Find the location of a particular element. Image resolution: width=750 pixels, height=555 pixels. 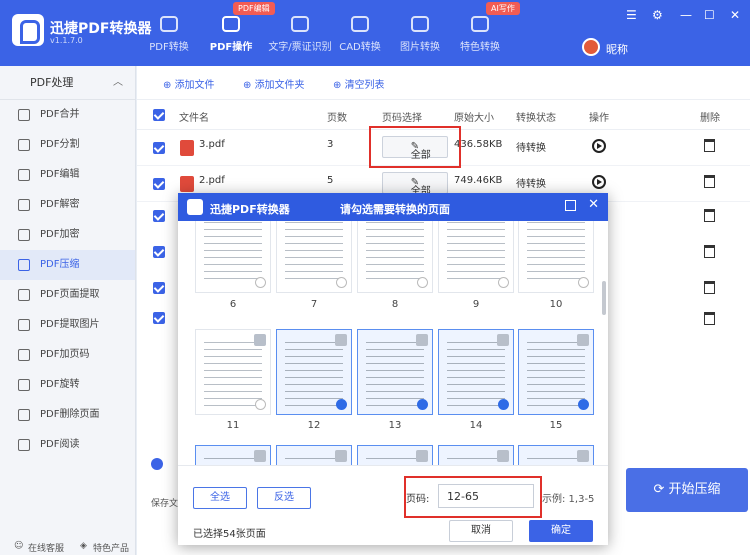

sidebar-item-label: PDF压缩 is located at coordinates (60, 264).